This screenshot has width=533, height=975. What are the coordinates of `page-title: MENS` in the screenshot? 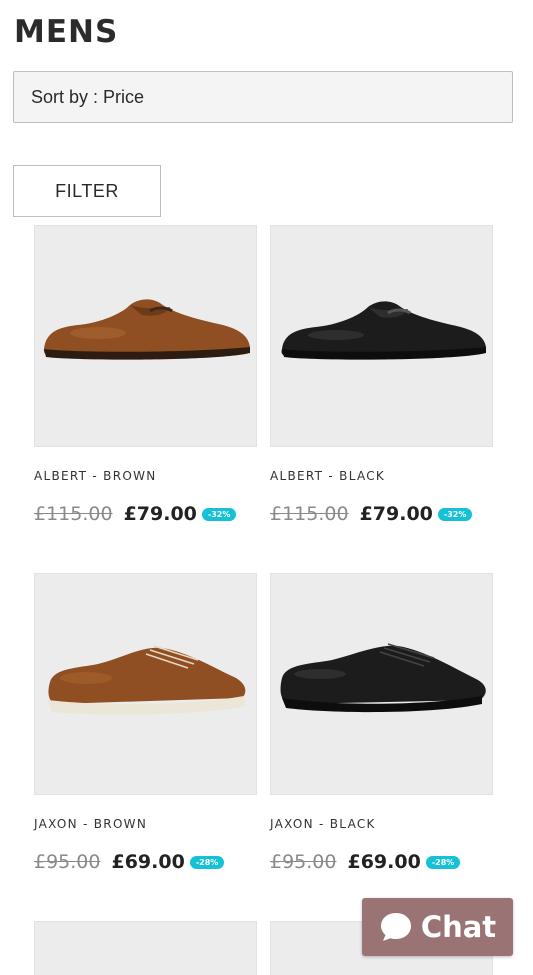 It's located at (66, 32).